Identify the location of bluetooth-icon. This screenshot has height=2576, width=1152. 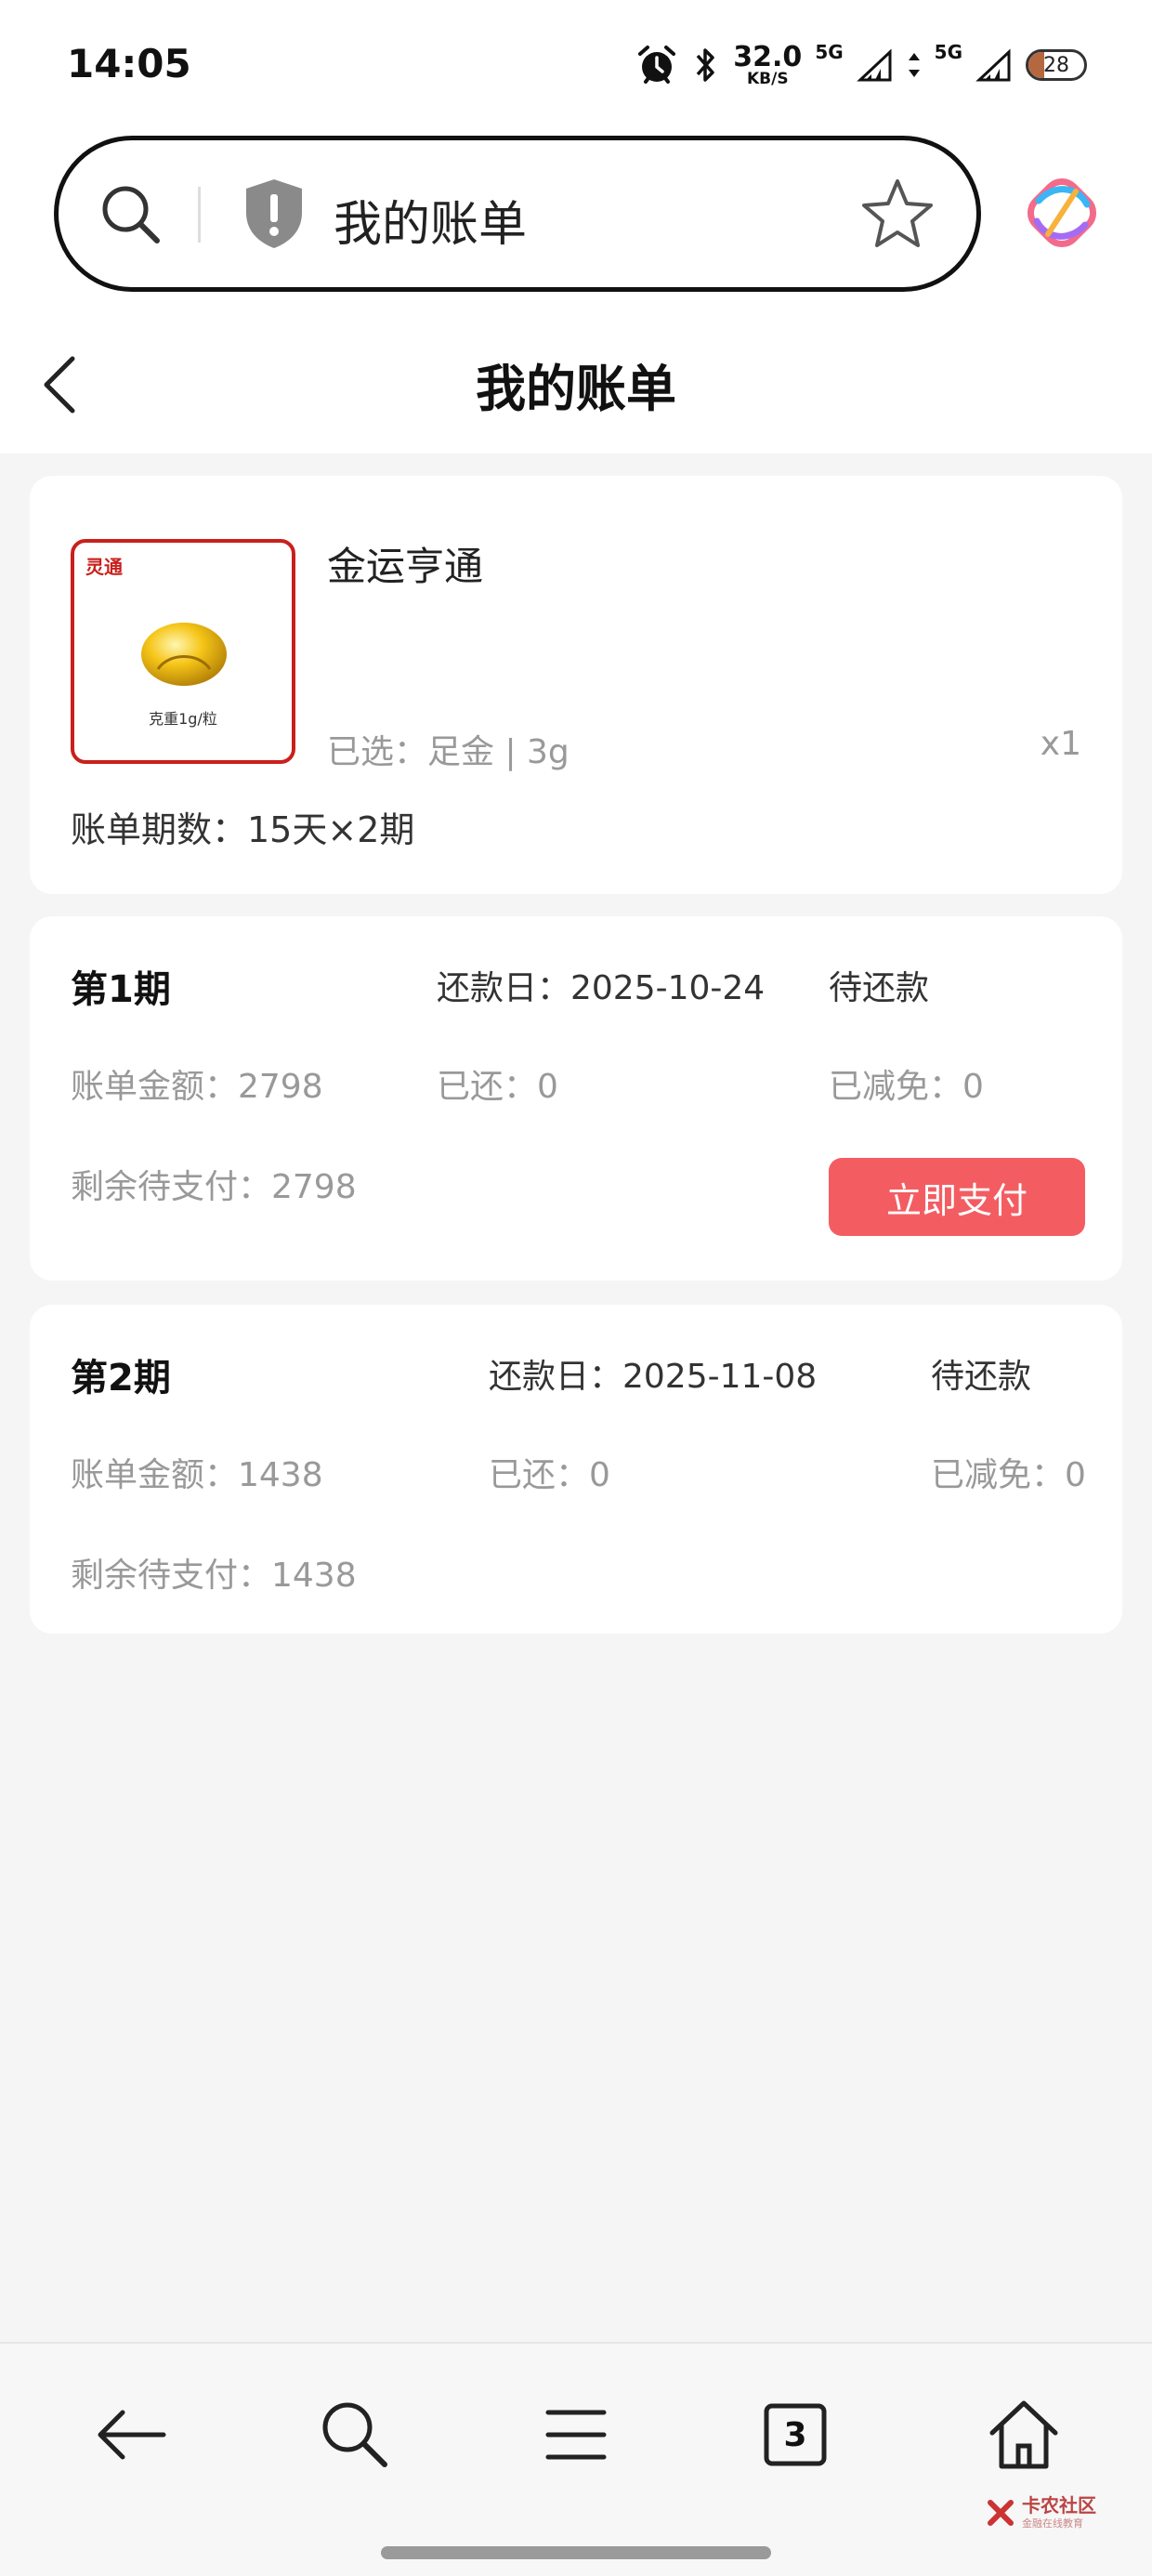
(705, 65).